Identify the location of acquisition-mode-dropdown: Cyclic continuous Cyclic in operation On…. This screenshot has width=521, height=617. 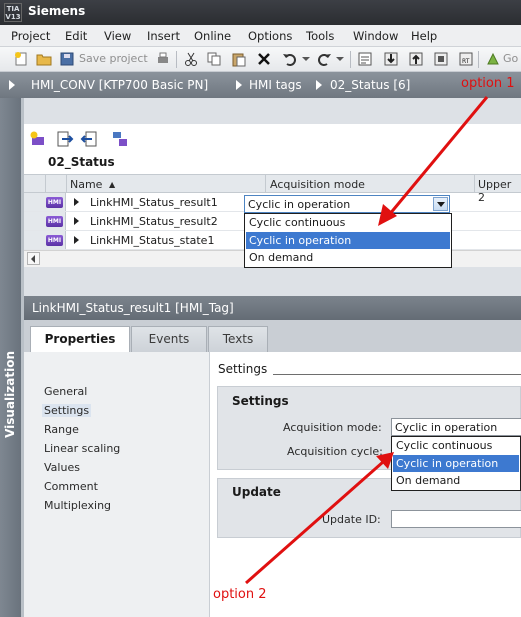
(348, 240).